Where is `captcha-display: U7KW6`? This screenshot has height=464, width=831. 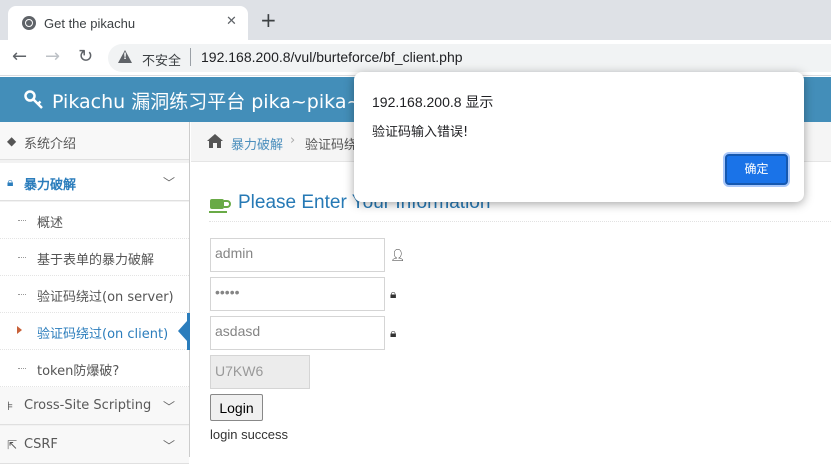
captcha-display: U7KW6 is located at coordinates (260, 372).